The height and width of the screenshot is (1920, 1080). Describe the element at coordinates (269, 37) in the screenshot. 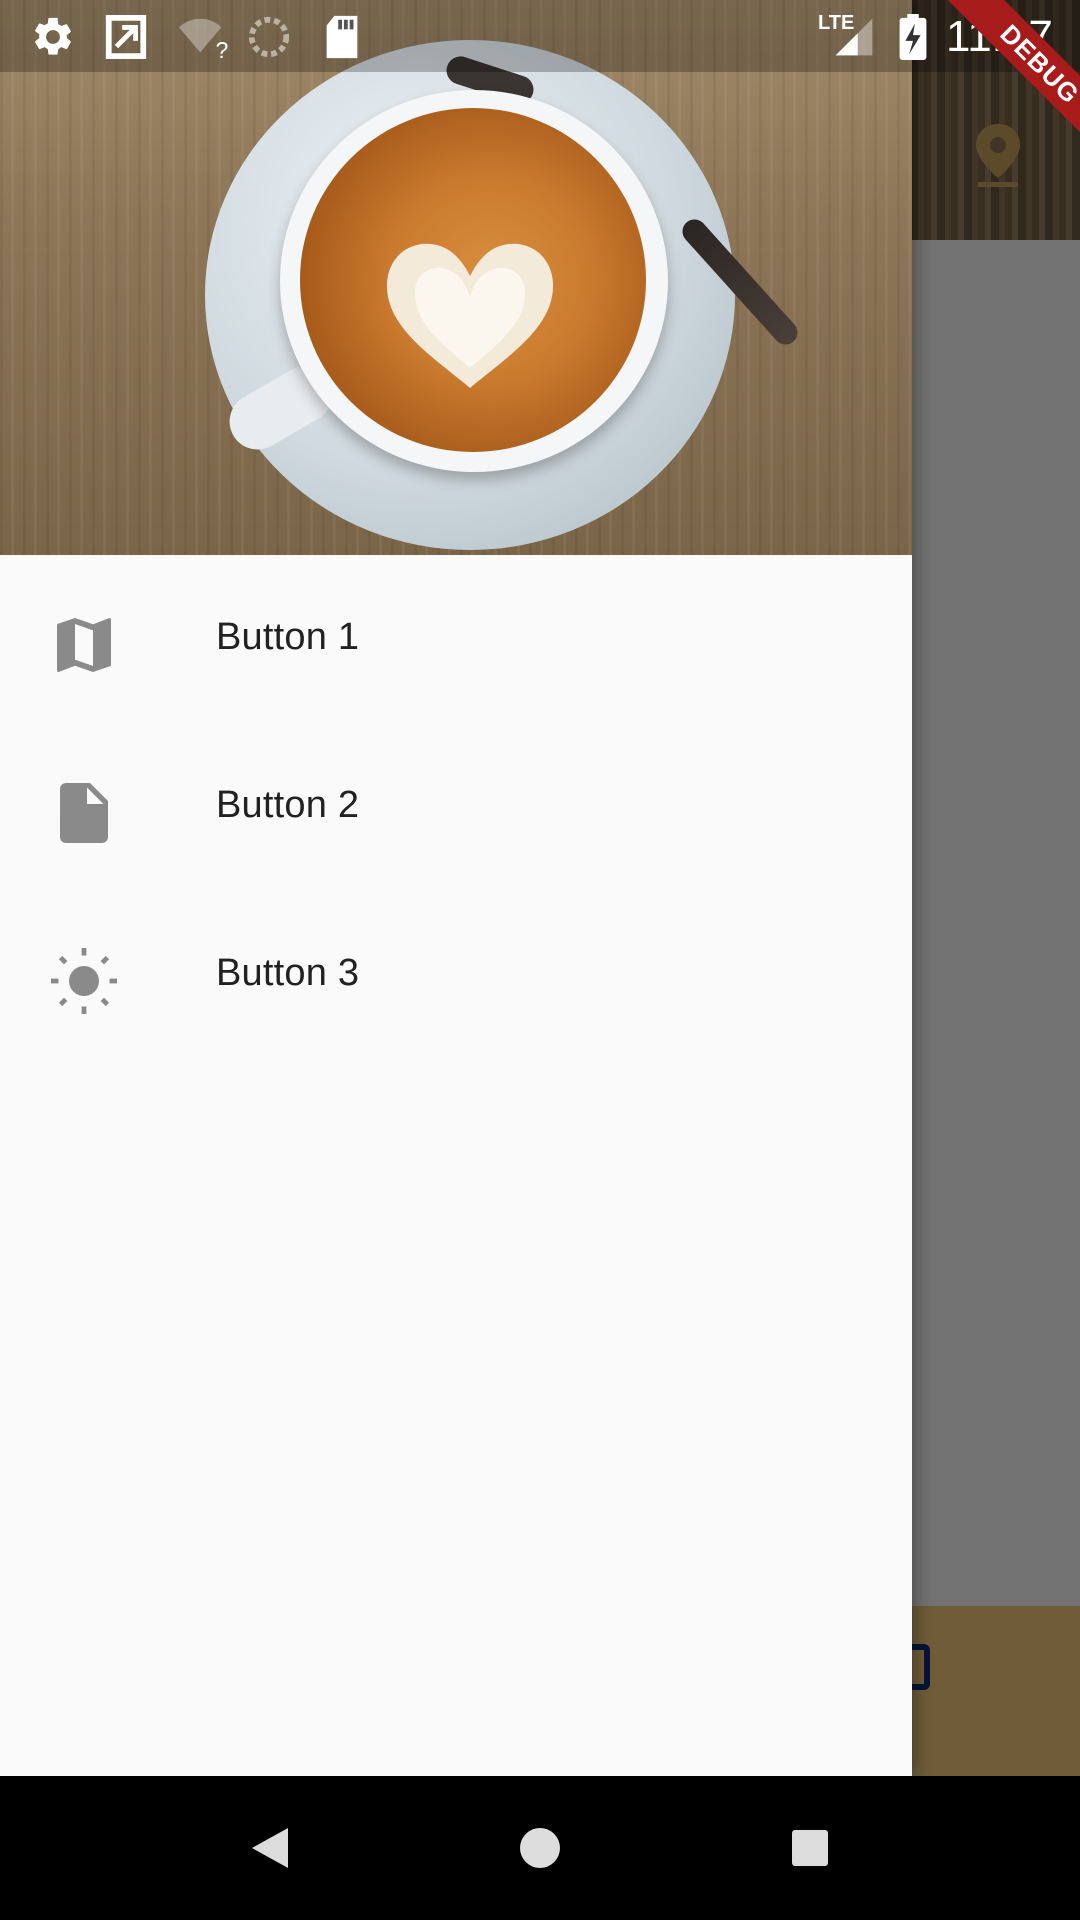

I see `loading-icon` at that location.